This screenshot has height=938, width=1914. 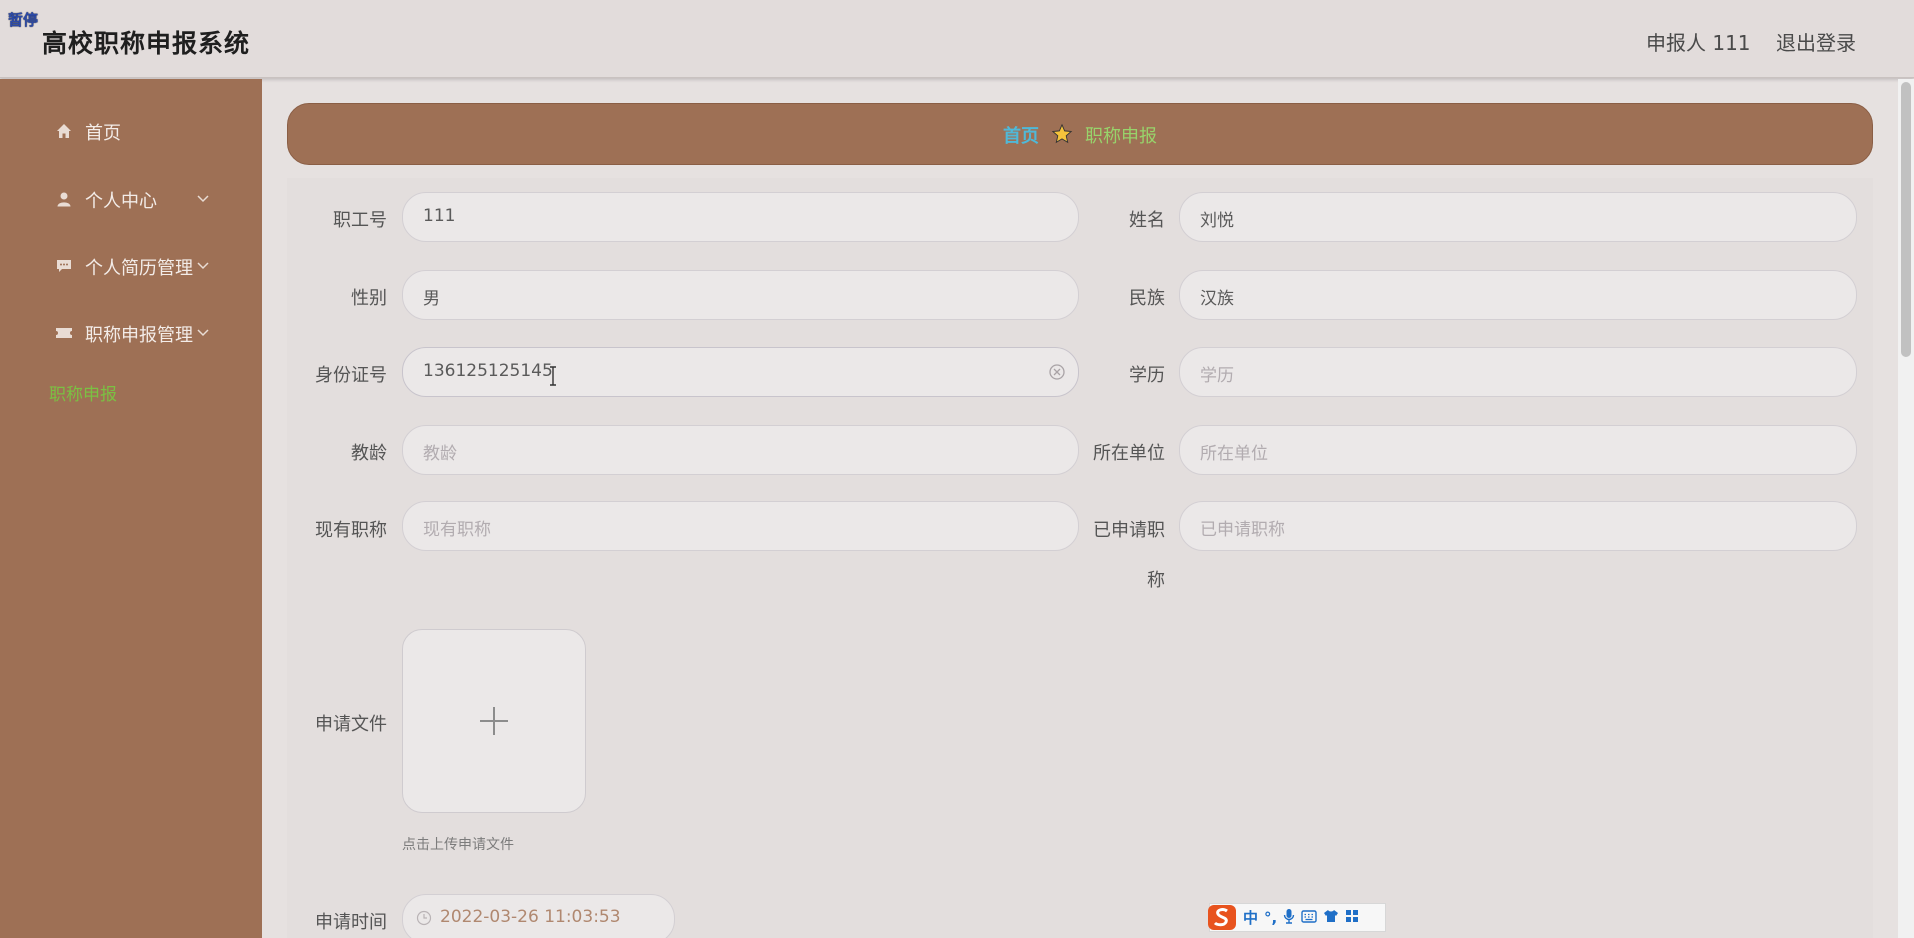 What do you see at coordinates (1217, 299) in the screenshot?
I see `ethnicity-value: 汉族` at bounding box center [1217, 299].